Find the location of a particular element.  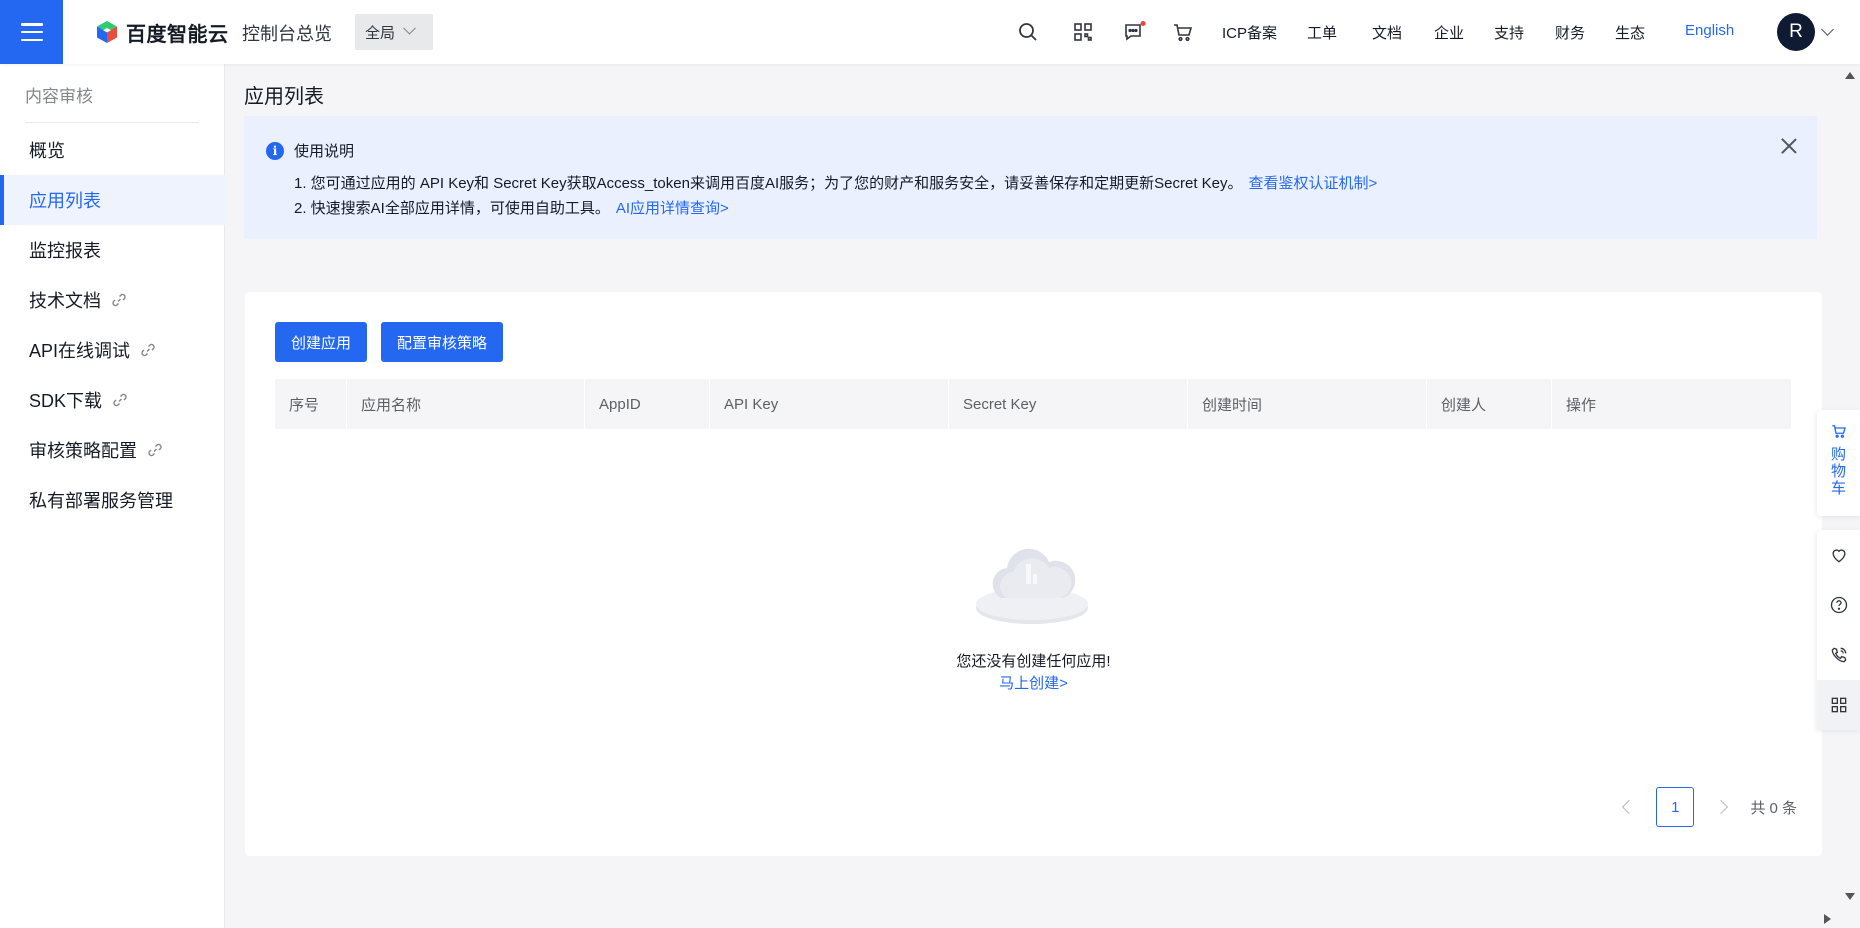

notice-line-2-text: 2. 快速搜索AI全部应用详情，可使用自助工具。 is located at coordinates (452, 208).